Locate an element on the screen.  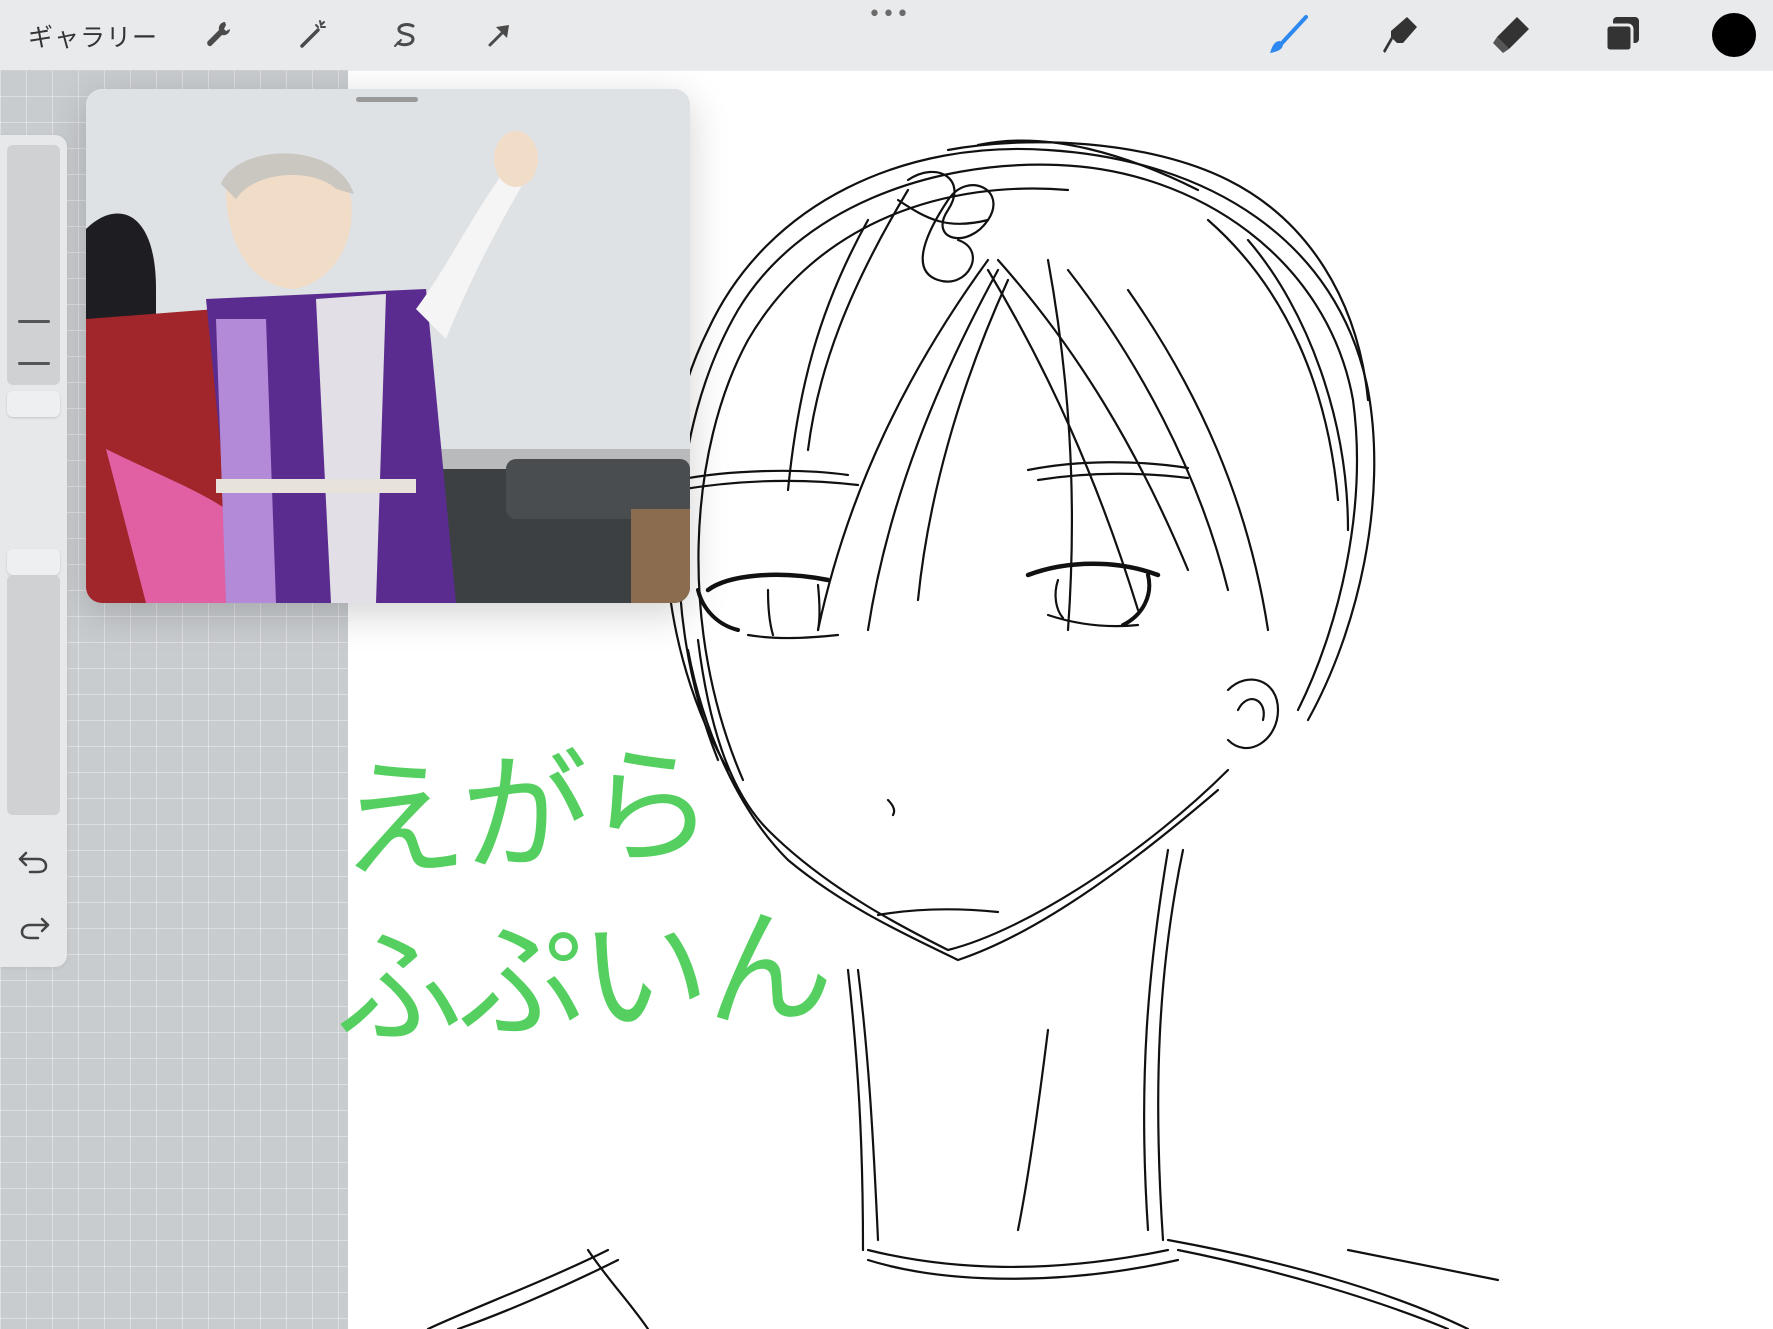
left-sidebar is located at coordinates (33, 551).